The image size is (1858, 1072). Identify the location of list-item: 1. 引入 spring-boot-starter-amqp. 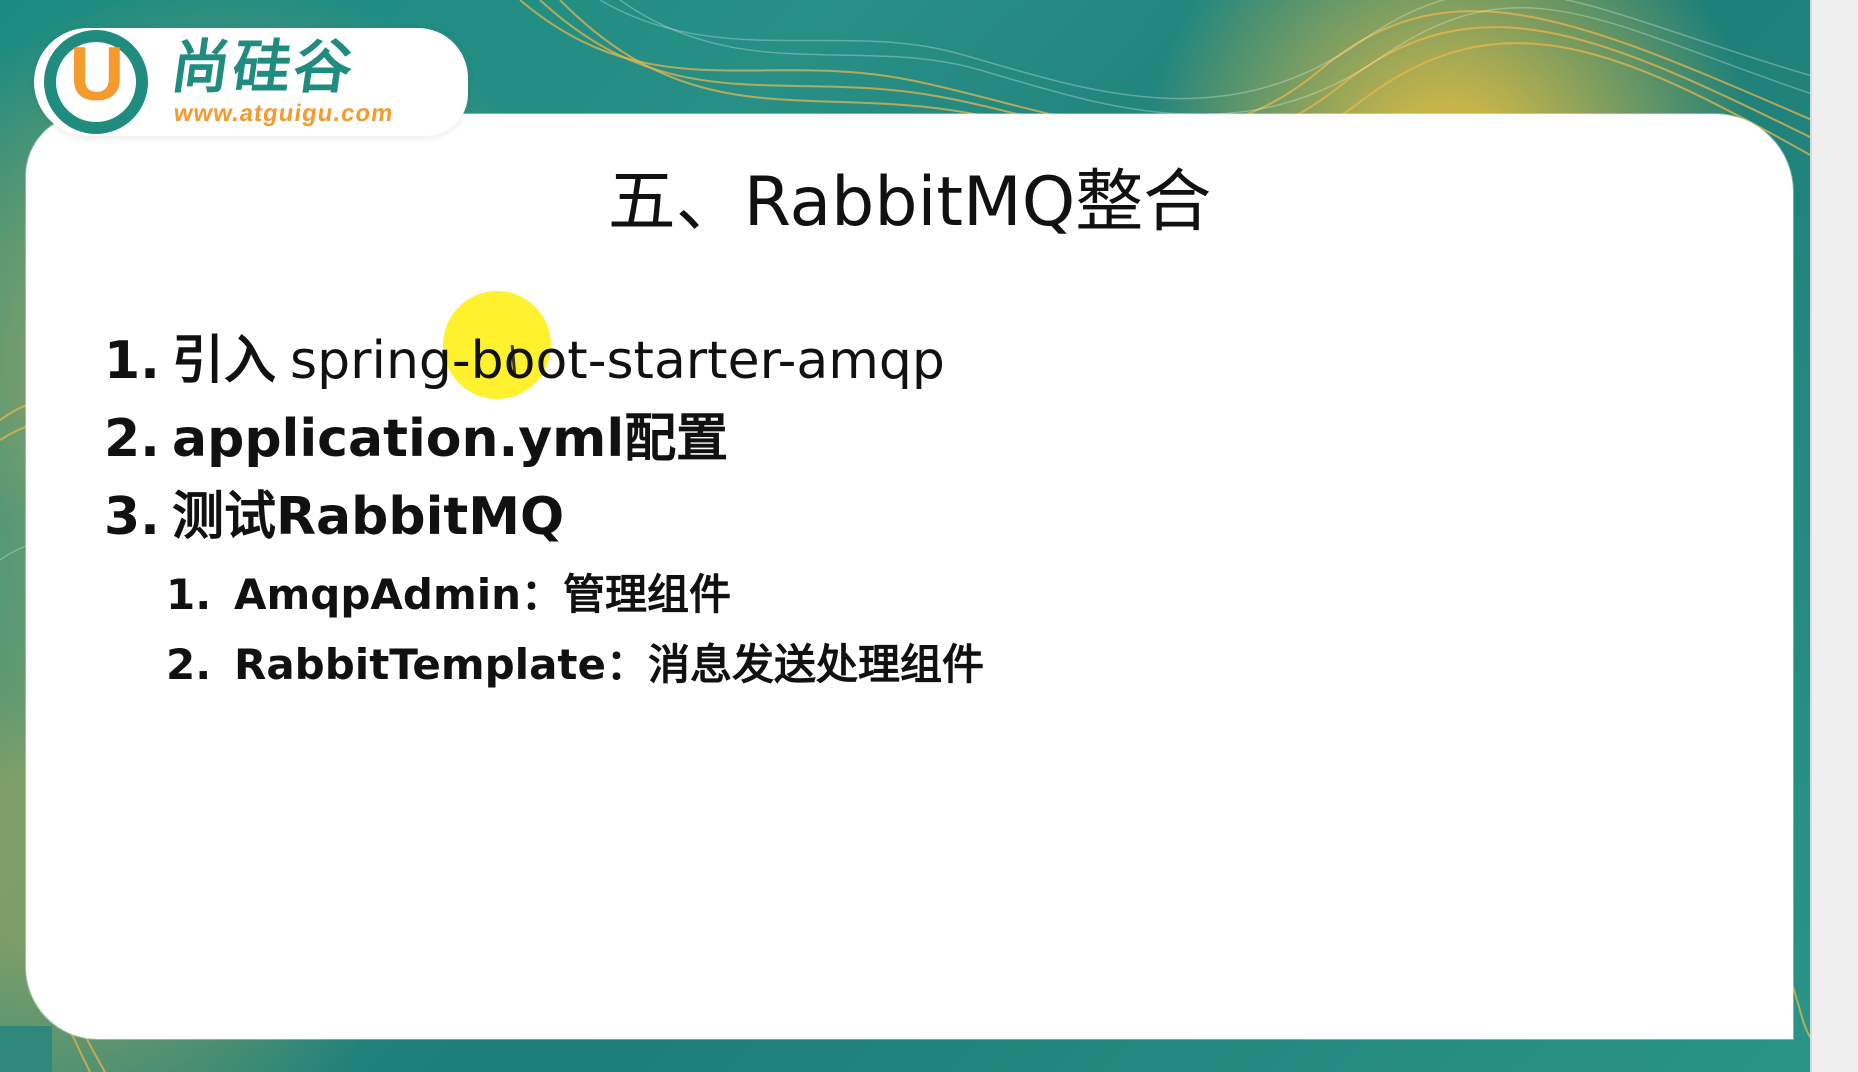
(524, 361).